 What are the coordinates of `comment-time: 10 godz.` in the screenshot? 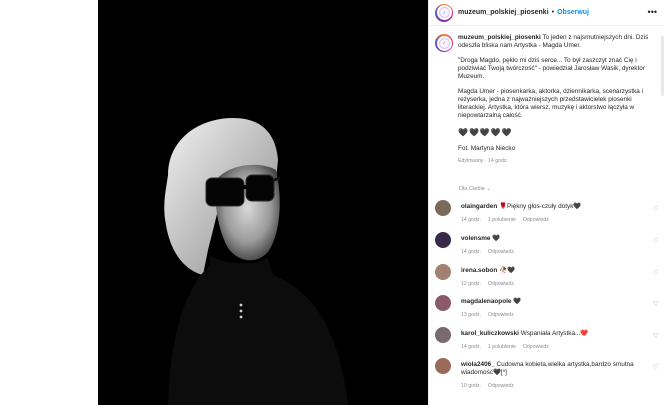 It's located at (471, 386).